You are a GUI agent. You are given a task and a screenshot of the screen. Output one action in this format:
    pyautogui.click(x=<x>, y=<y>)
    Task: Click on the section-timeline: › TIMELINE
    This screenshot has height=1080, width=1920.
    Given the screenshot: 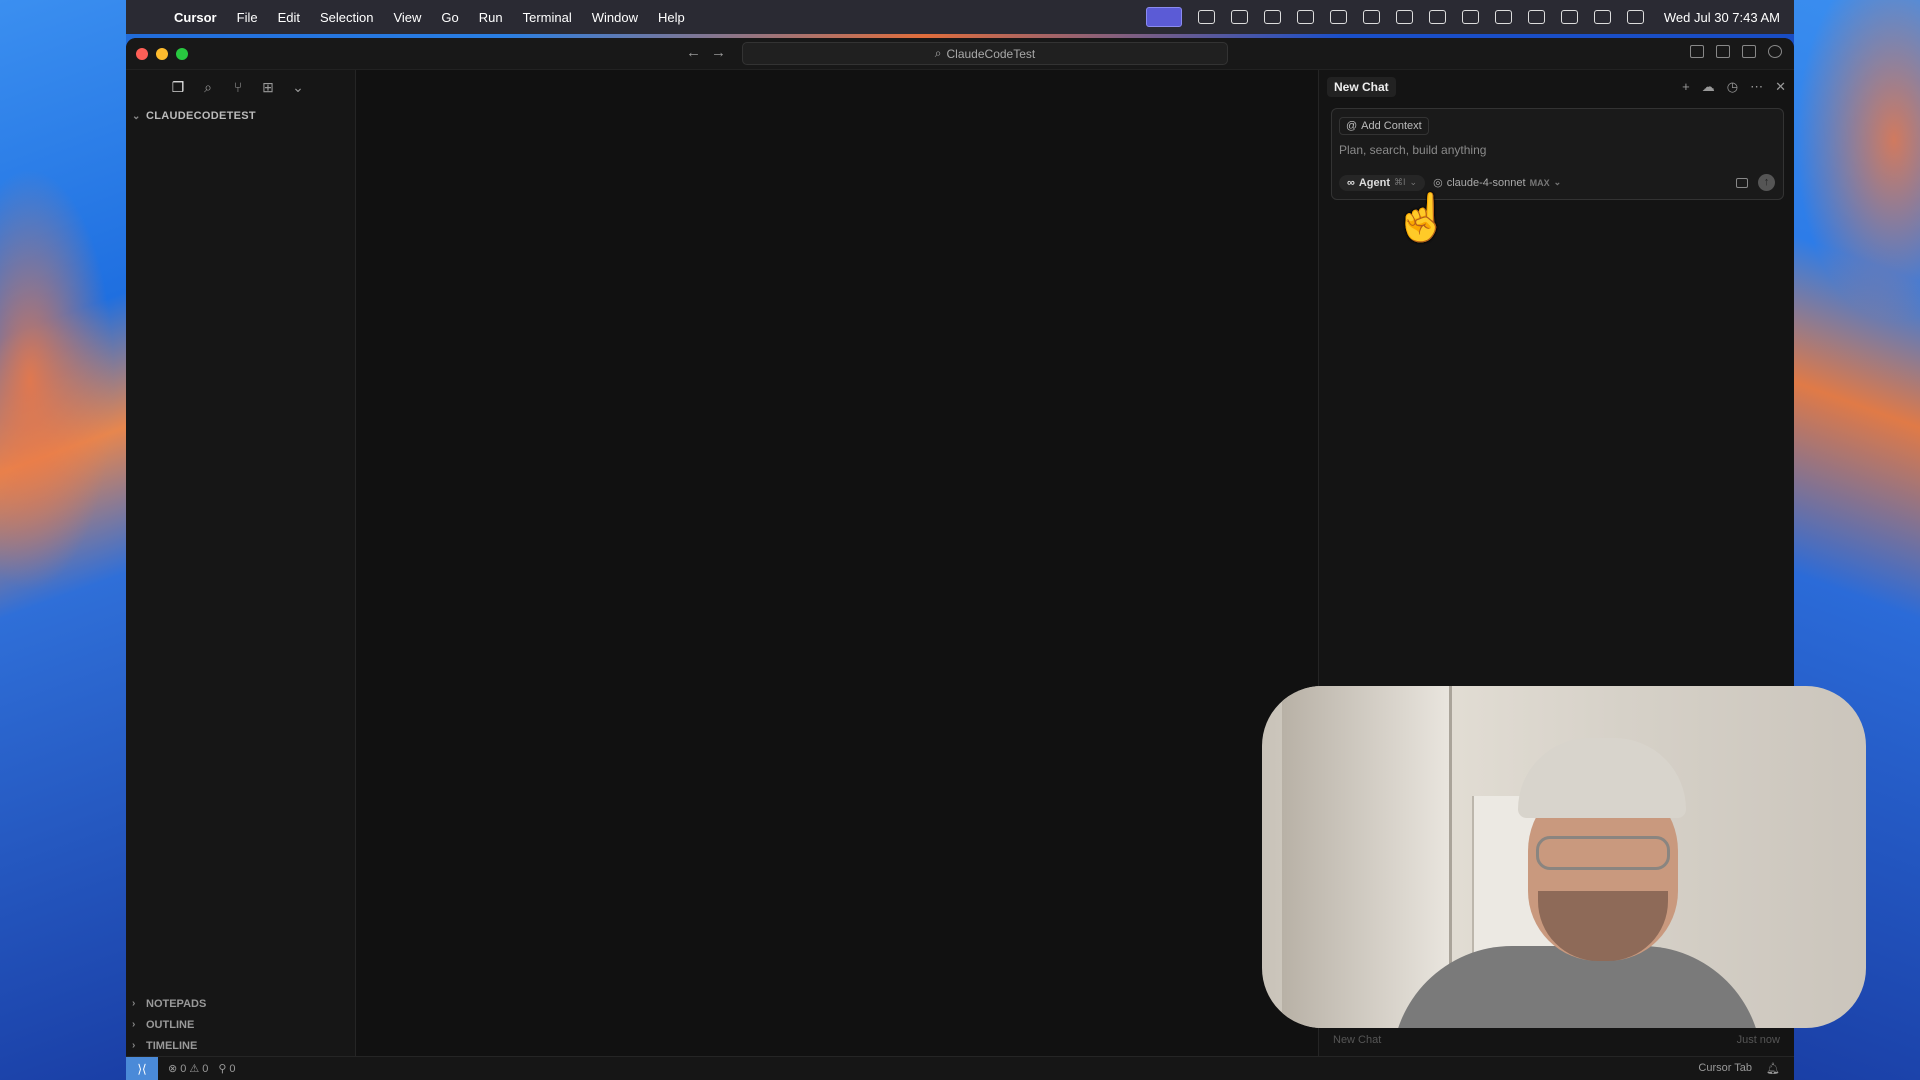 What is the action you would take?
    pyautogui.click(x=240, y=1045)
    